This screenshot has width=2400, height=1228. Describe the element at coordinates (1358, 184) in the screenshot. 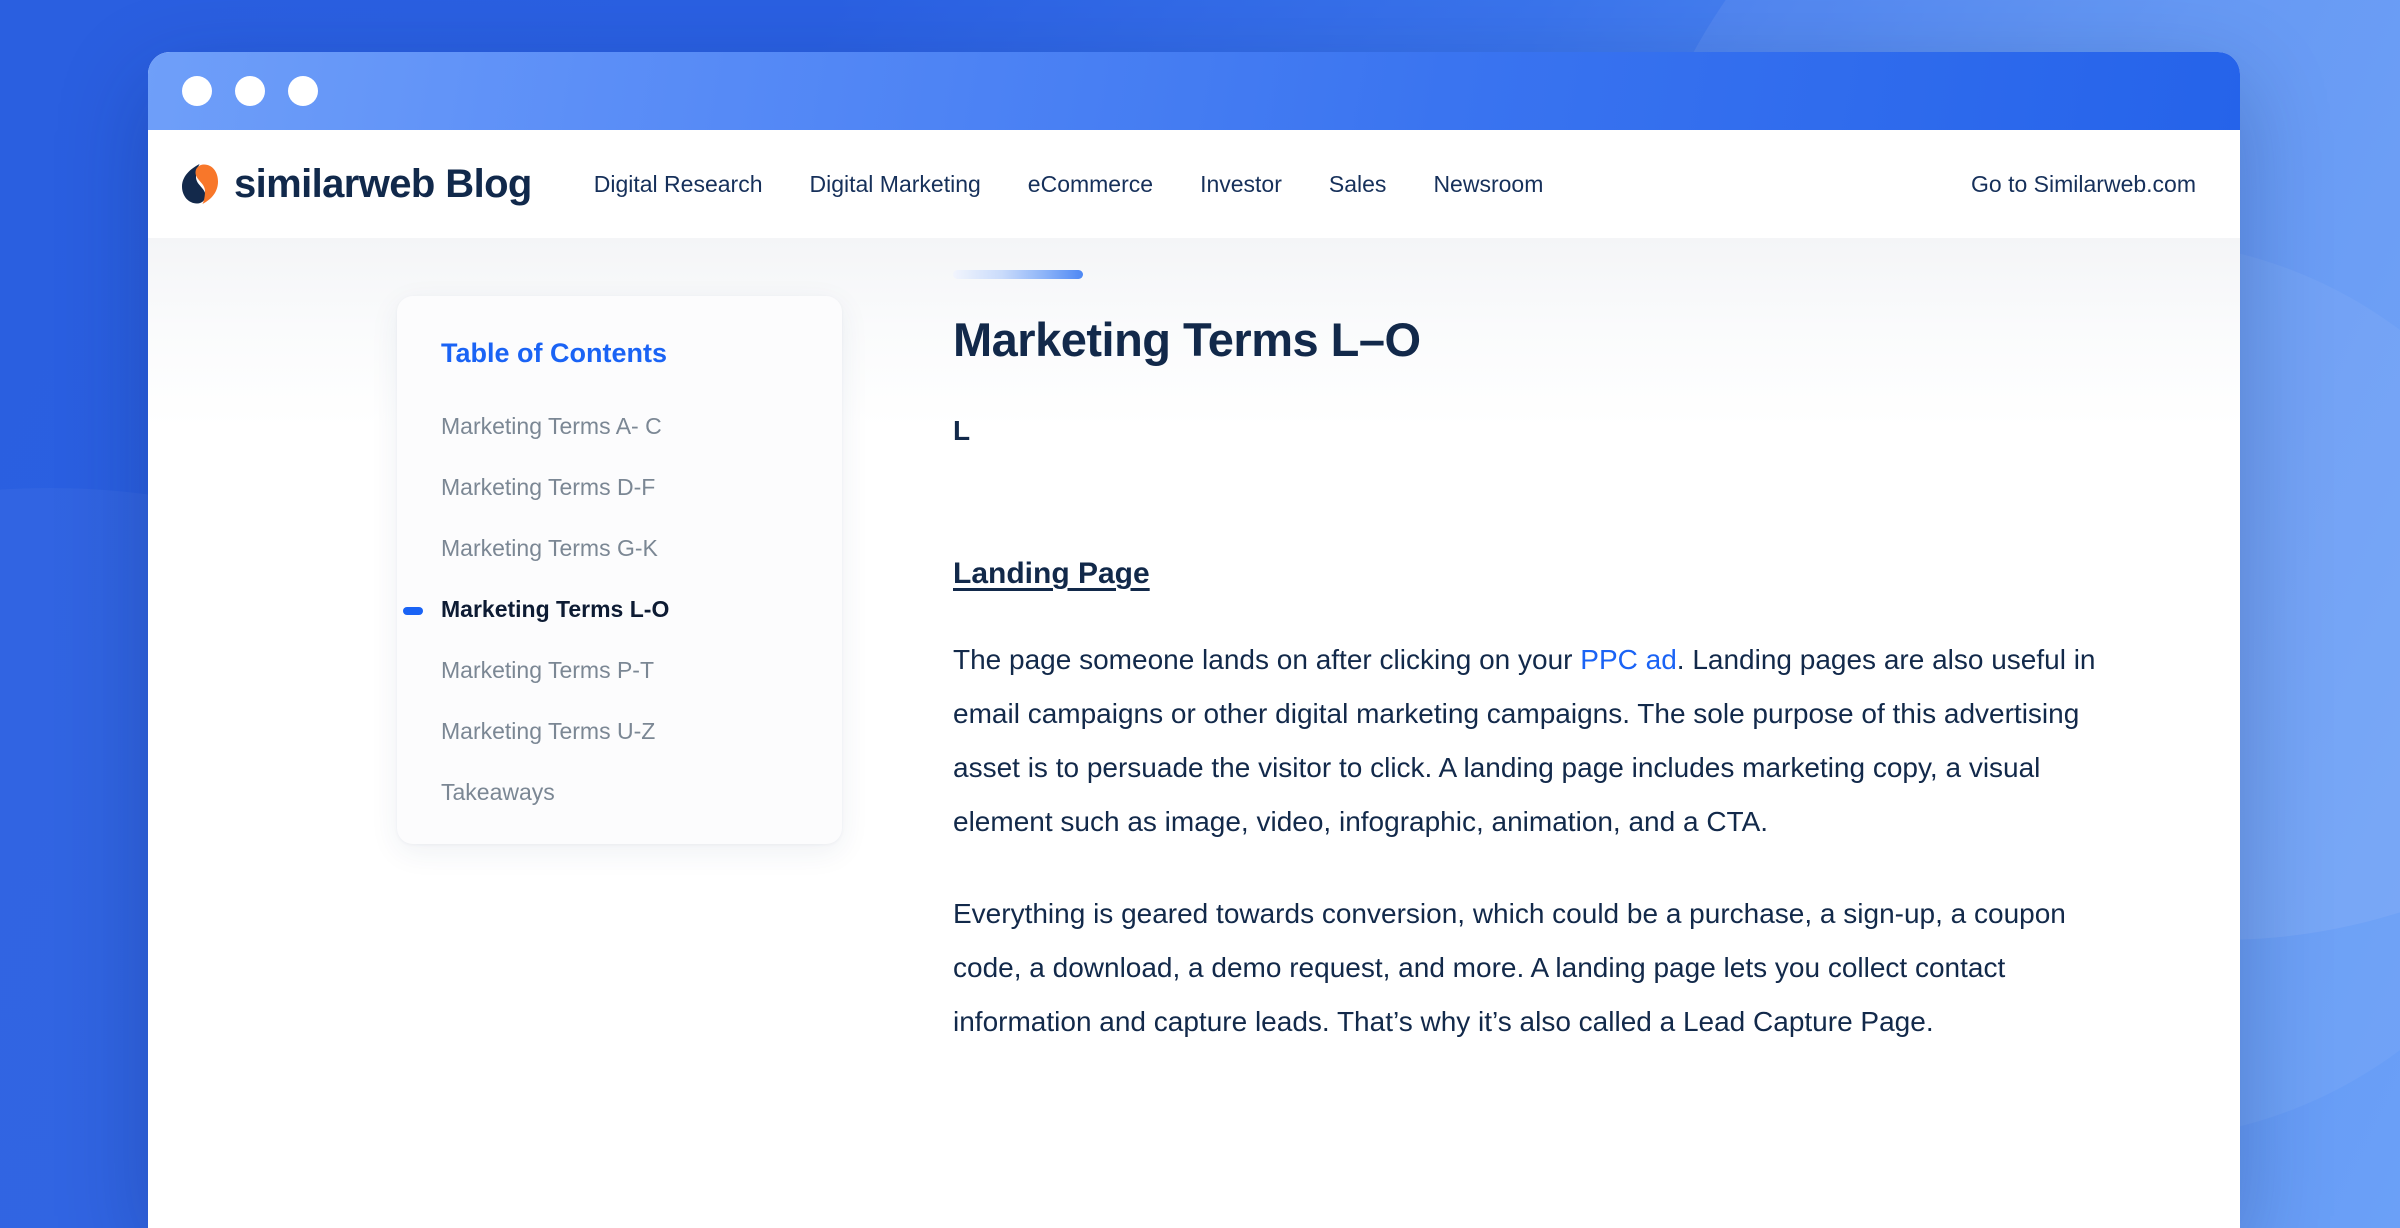

I see `nav-item-sales: Sales` at that location.